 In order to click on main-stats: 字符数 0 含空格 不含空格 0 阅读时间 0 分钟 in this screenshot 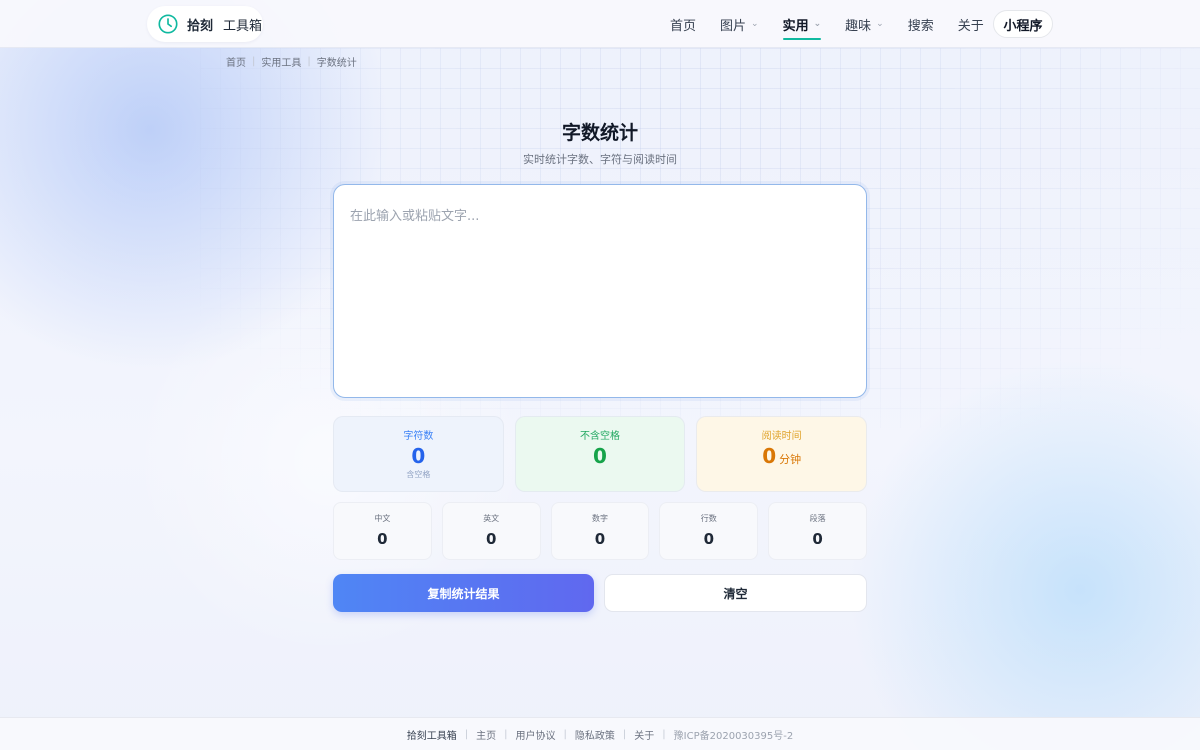, I will do `click(600, 454)`.